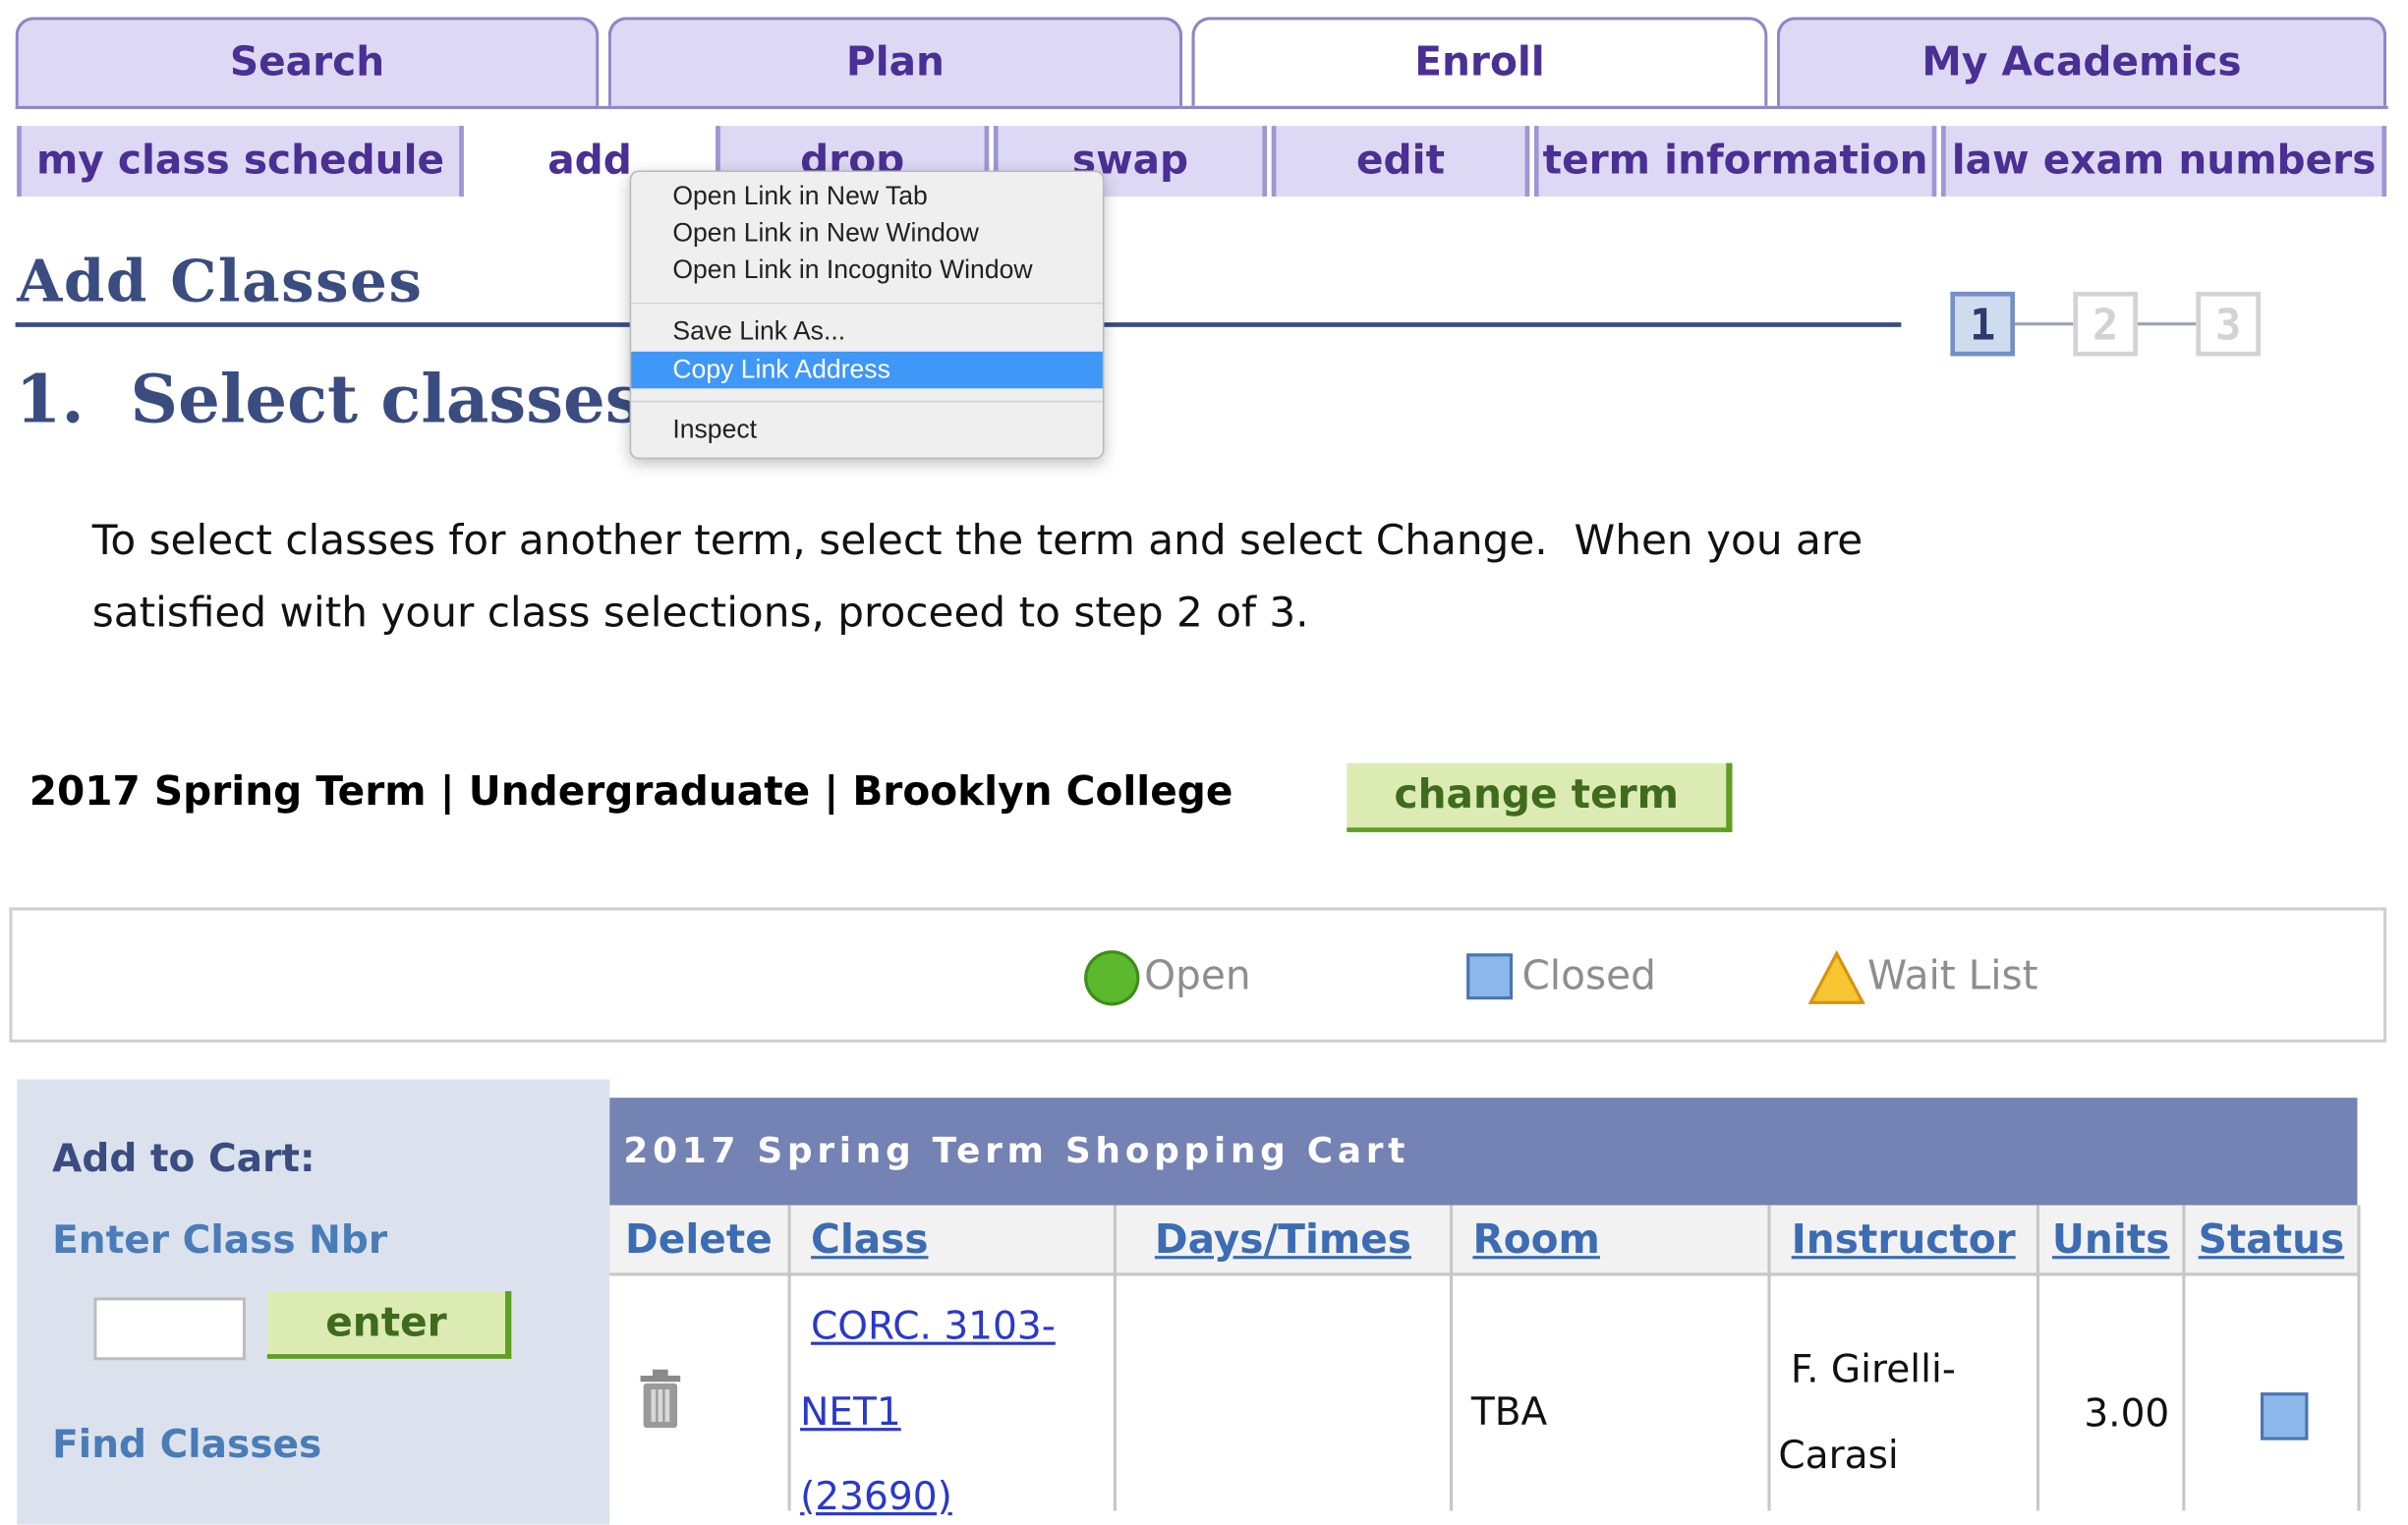 This screenshot has height=1525, width=2408. What do you see at coordinates (186, 1444) in the screenshot?
I see `find-classes-link: Find Classes` at bounding box center [186, 1444].